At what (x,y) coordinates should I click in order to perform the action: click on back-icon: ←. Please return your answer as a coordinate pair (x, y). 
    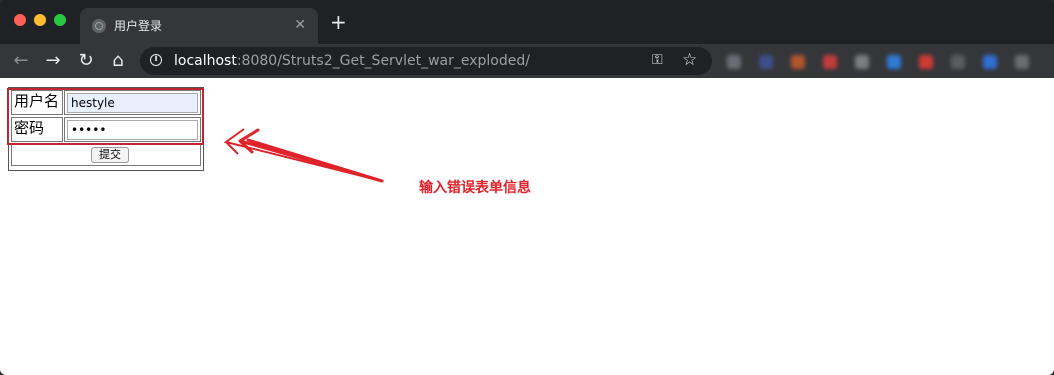
    Looking at the image, I should click on (21, 61).